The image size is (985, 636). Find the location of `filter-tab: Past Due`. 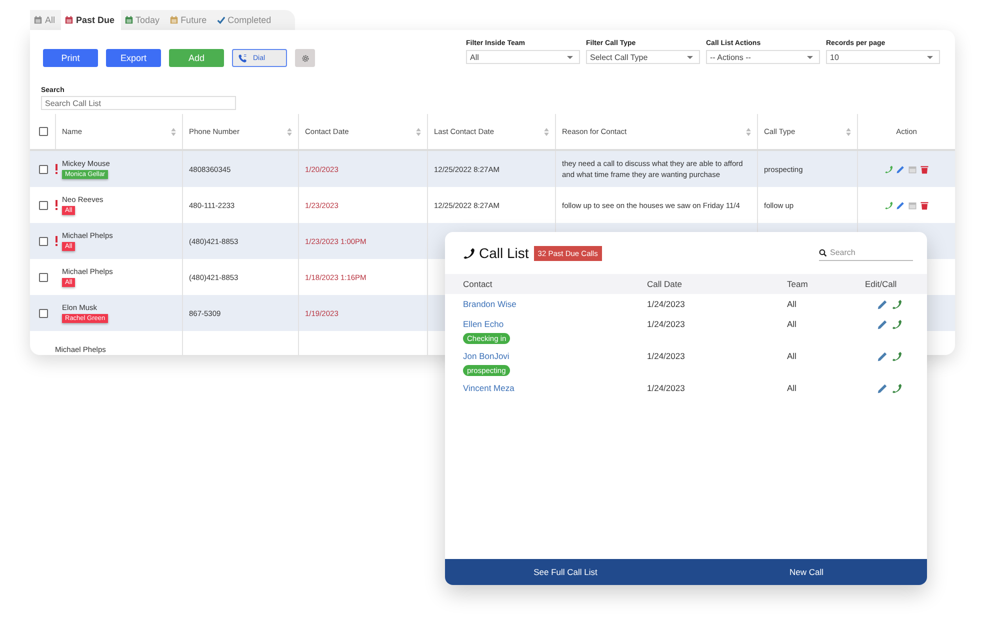

filter-tab: Past Due is located at coordinates (91, 20).